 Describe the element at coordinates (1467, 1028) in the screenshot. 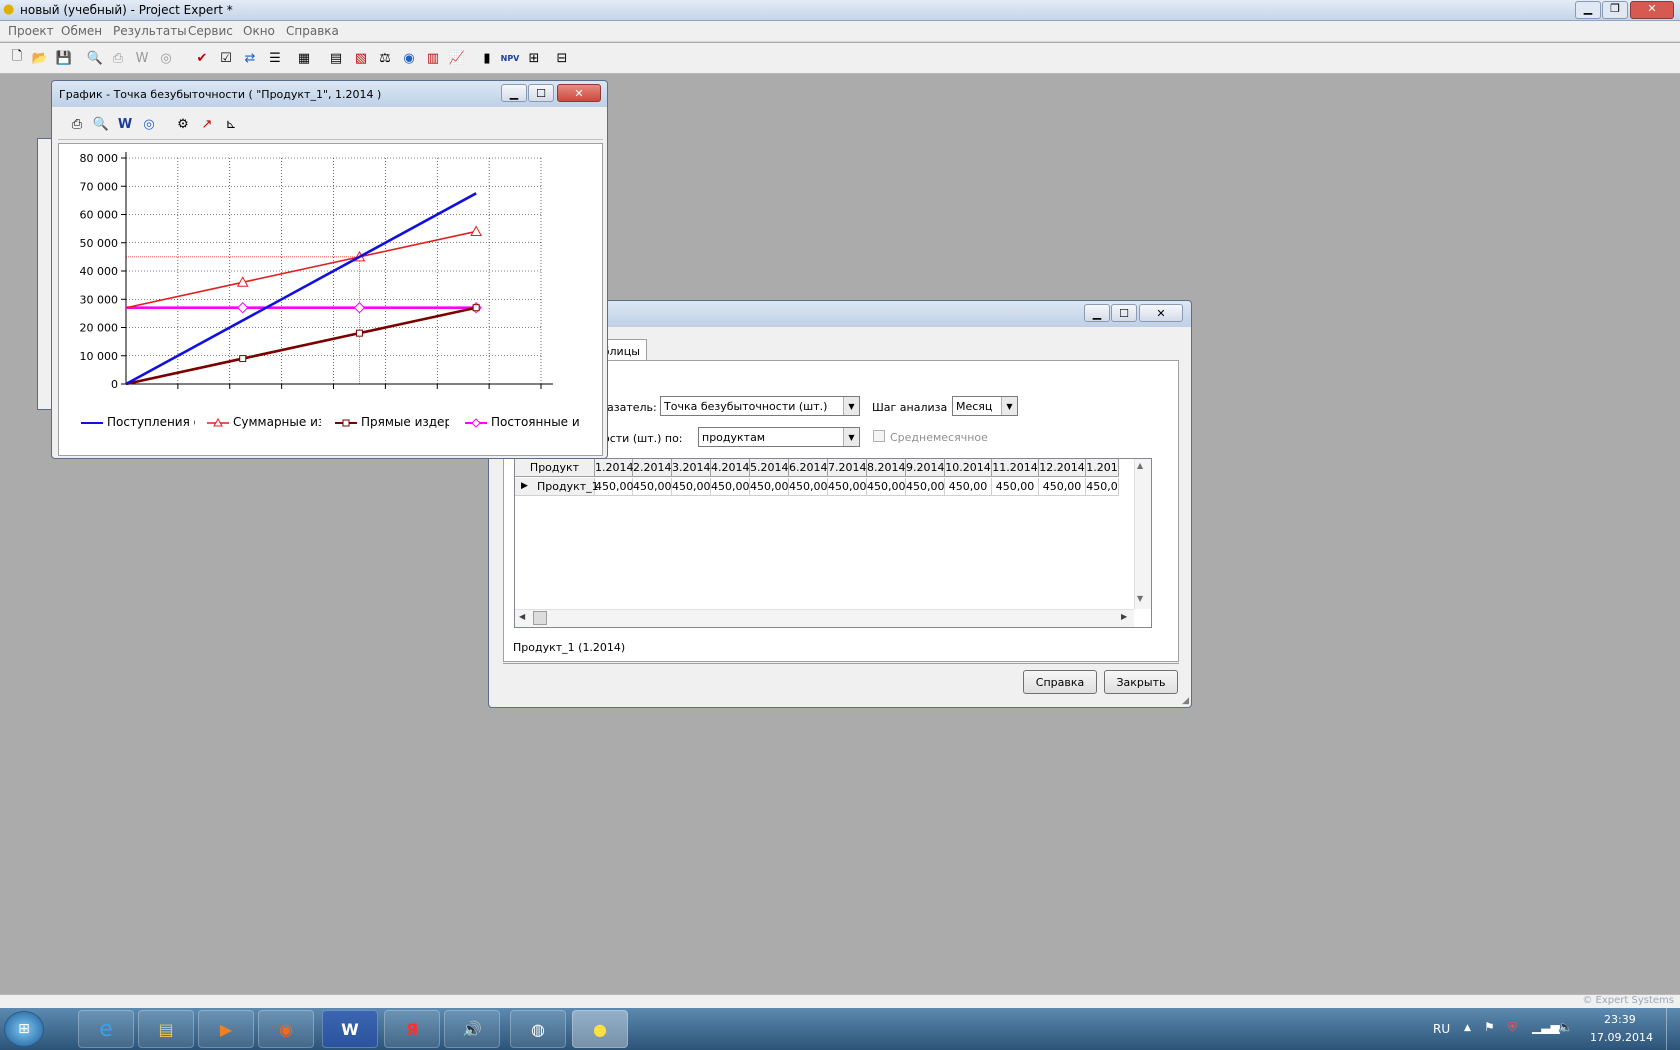

I see `tray-expand-icon: ▲` at that location.